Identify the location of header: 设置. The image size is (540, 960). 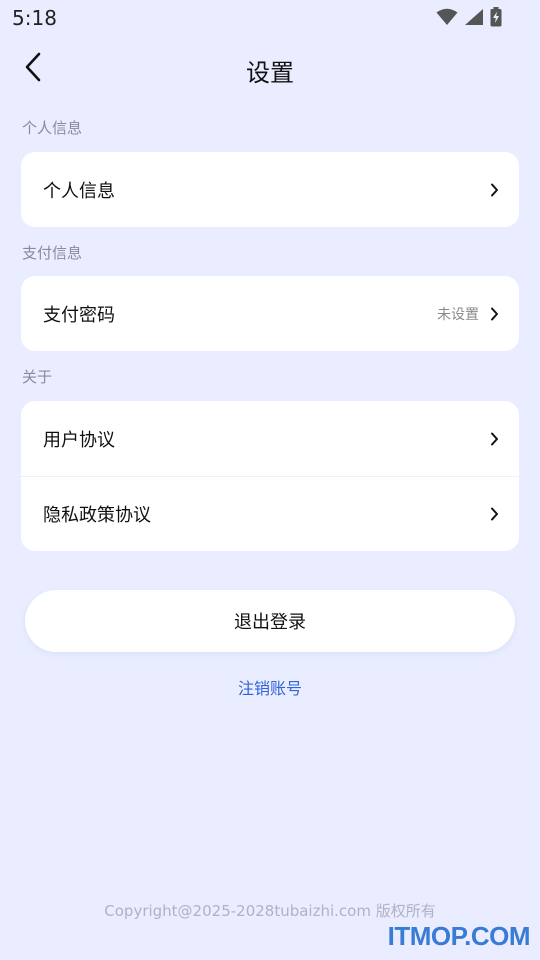
(270, 69).